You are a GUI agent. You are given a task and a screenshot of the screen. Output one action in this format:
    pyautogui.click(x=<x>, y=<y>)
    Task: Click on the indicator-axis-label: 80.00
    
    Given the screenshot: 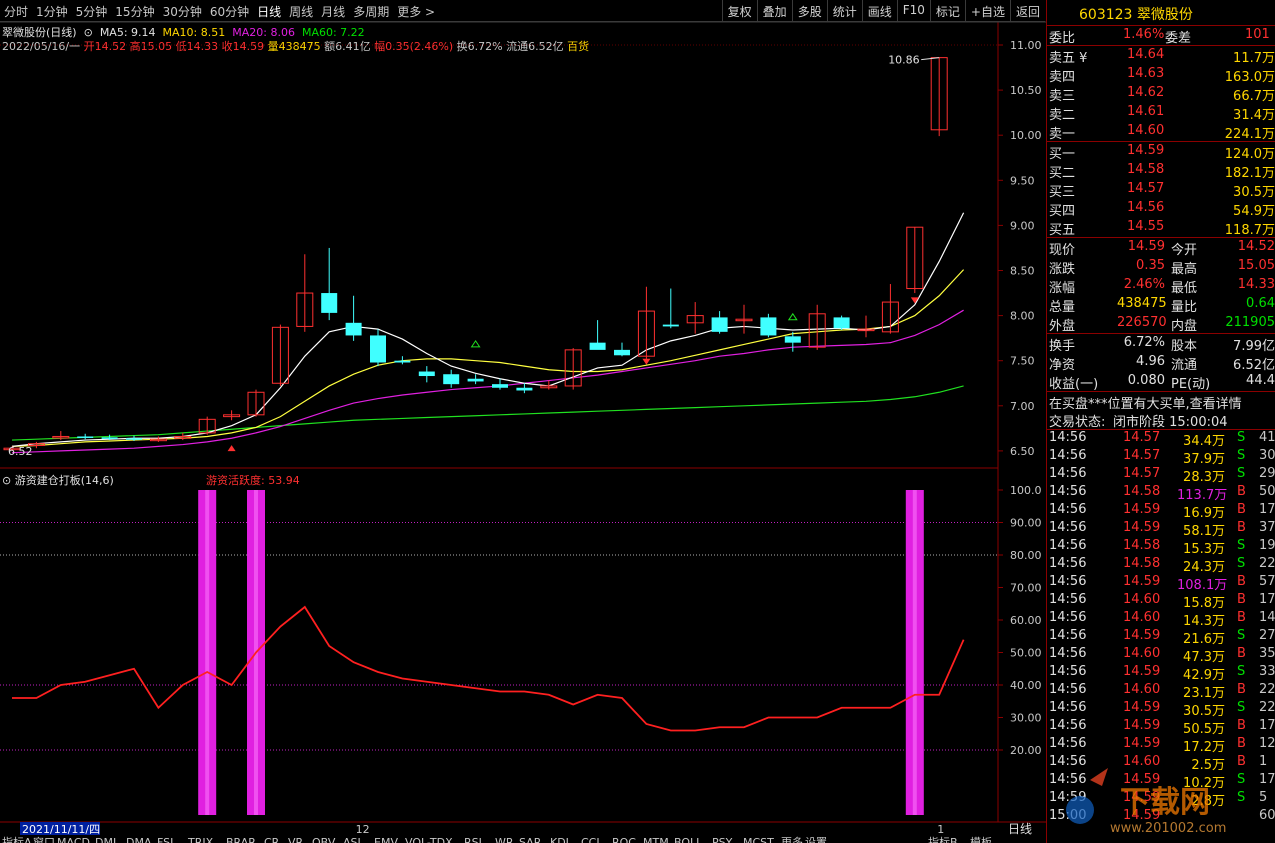 What is the action you would take?
    pyautogui.click(x=1026, y=555)
    